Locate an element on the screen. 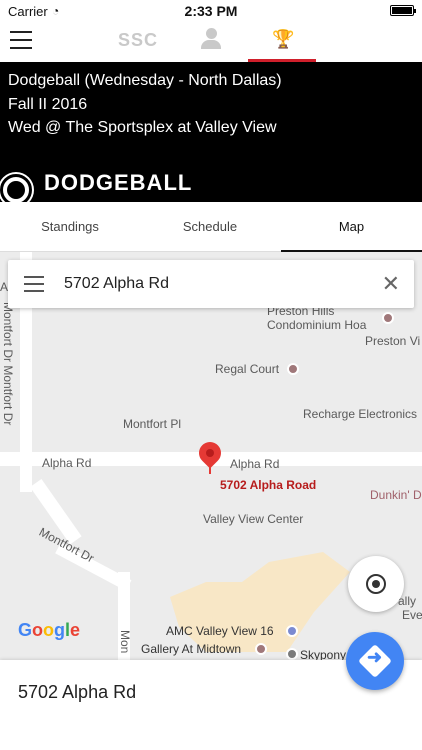 This screenshot has height=750, width=422. search-menu-icon is located at coordinates (34, 284).